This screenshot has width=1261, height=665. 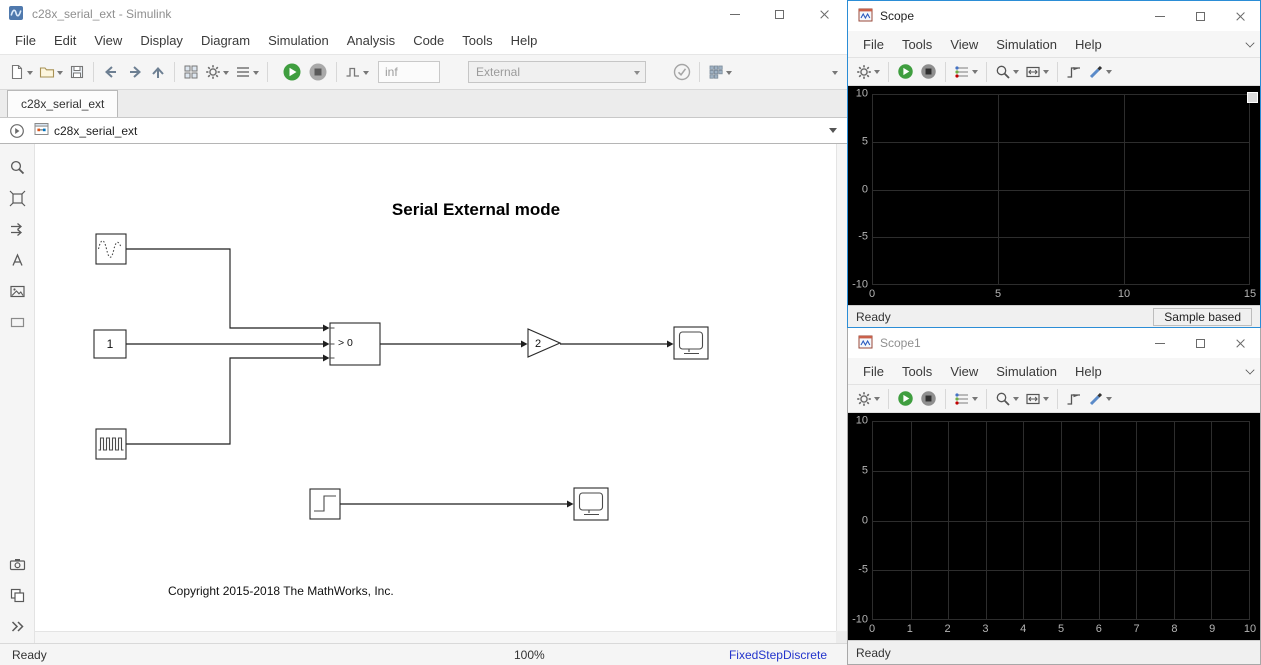 What do you see at coordinates (161, 41) in the screenshot?
I see `menu-display: Display` at bounding box center [161, 41].